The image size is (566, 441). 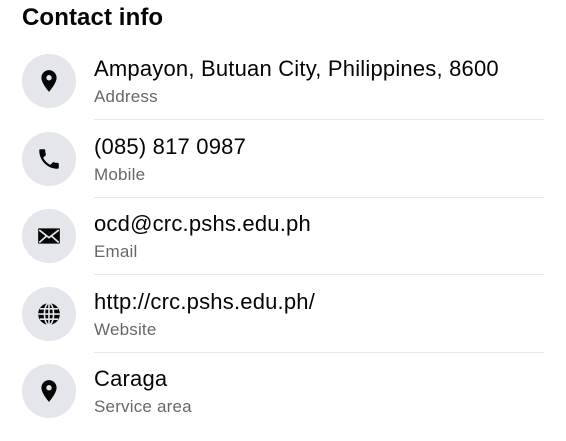 What do you see at coordinates (93, 17) in the screenshot?
I see `section-title: Contact info` at bounding box center [93, 17].